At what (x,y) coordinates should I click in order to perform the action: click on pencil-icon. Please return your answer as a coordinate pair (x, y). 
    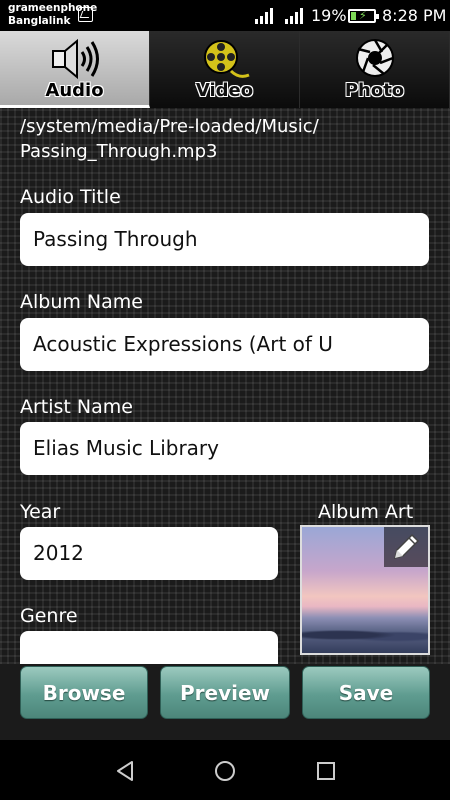
    Looking at the image, I should click on (406, 546).